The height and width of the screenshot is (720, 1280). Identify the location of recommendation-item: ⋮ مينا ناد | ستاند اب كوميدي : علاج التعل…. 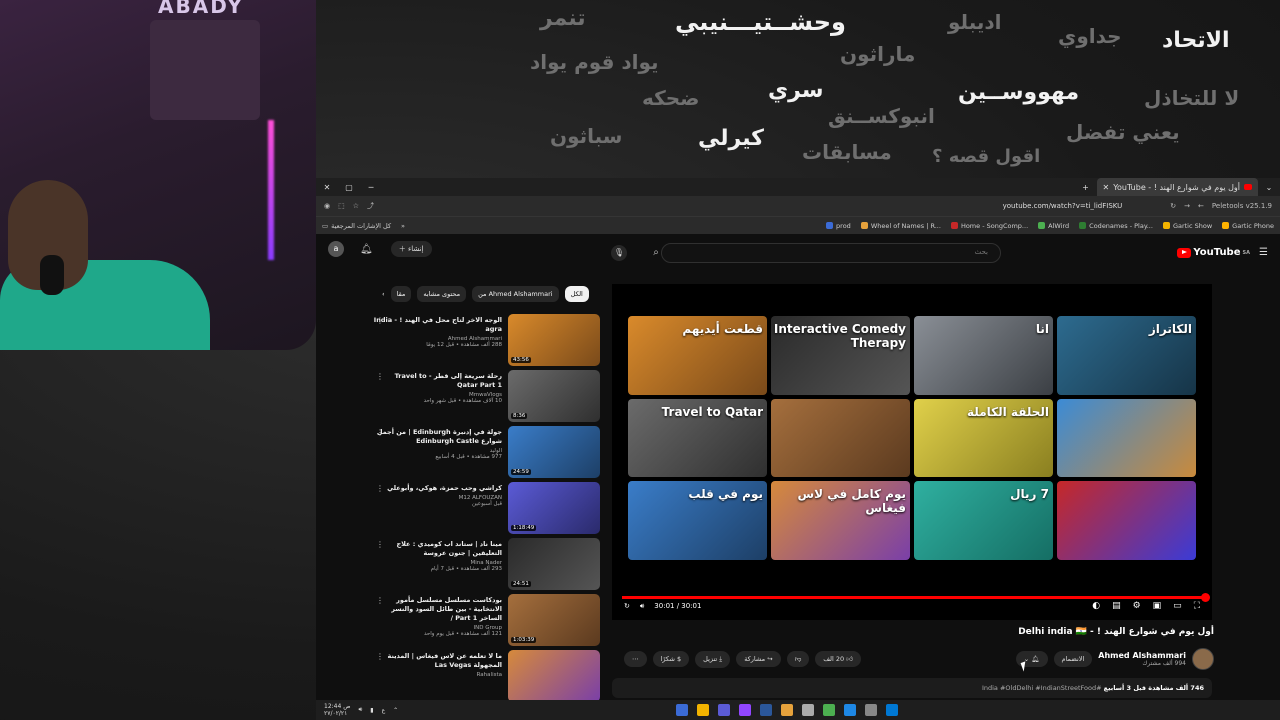
(486, 566).